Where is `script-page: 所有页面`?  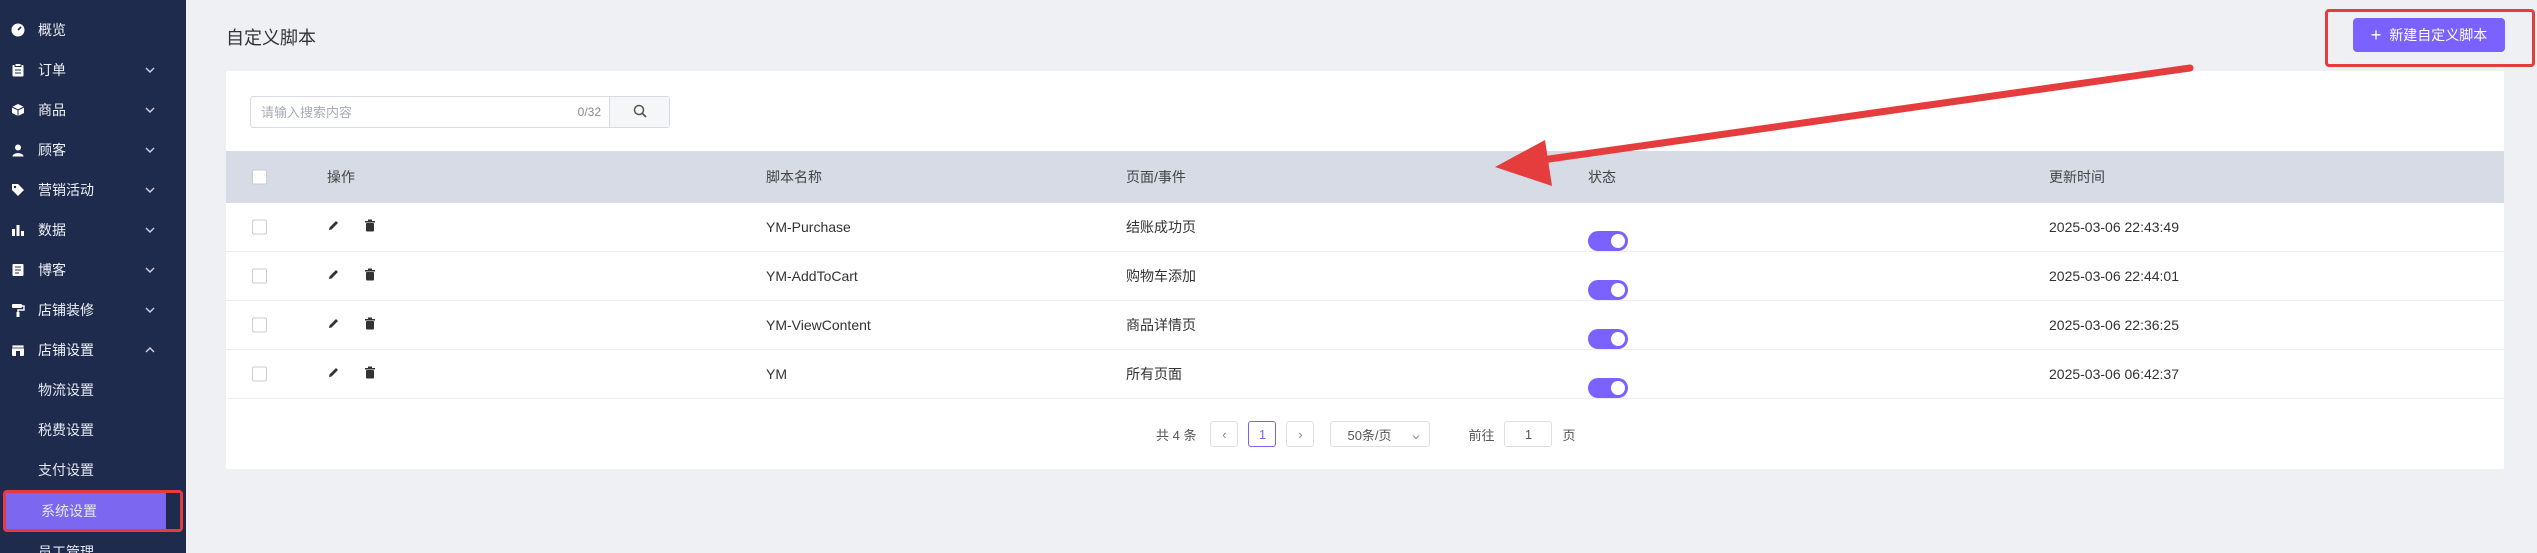 script-page: 所有页面 is located at coordinates (1154, 374).